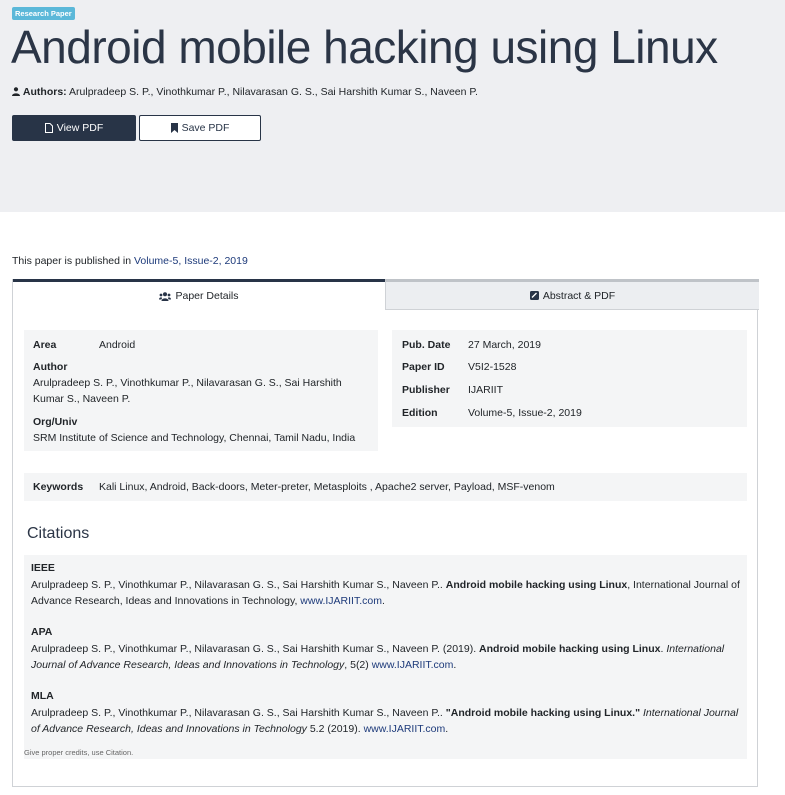 This screenshot has width=785, height=795. Describe the element at coordinates (42, 632) in the screenshot. I see `apa-label: APA` at that location.